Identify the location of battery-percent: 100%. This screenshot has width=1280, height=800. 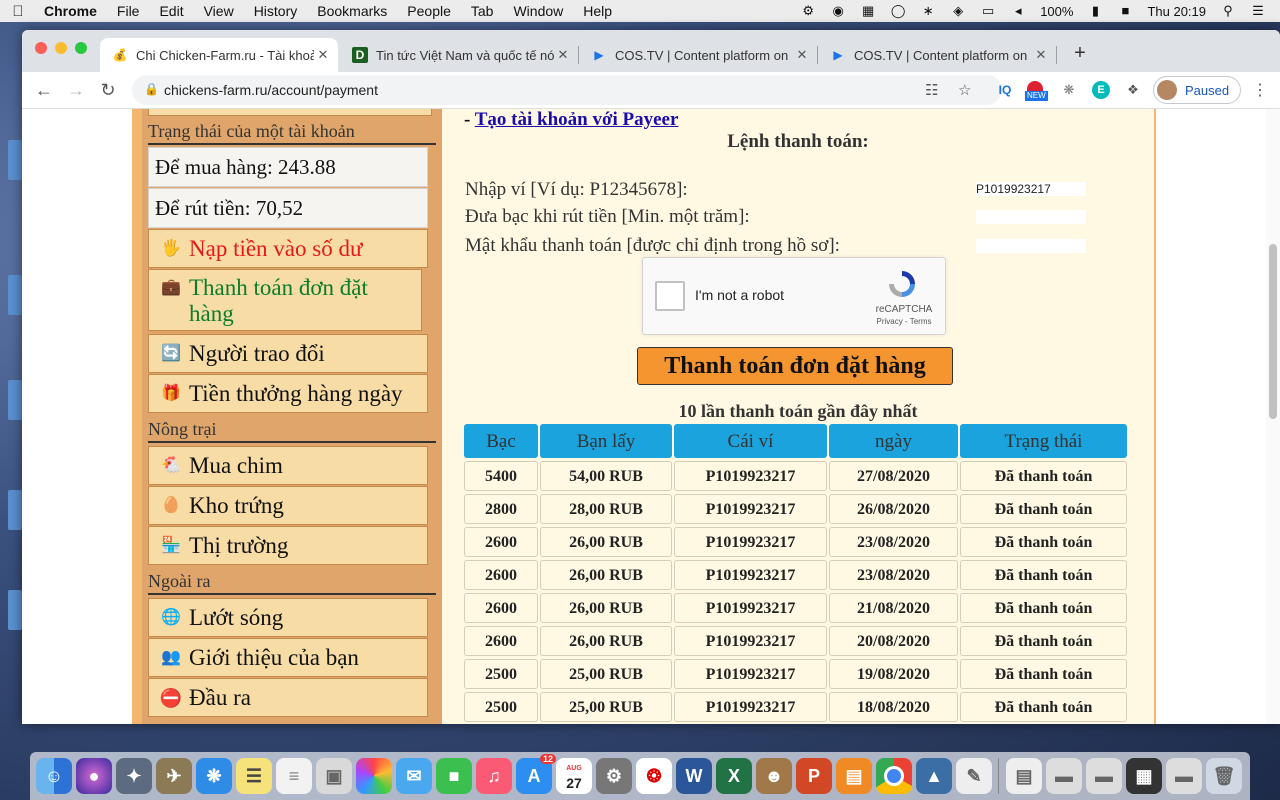
(1056, 11).